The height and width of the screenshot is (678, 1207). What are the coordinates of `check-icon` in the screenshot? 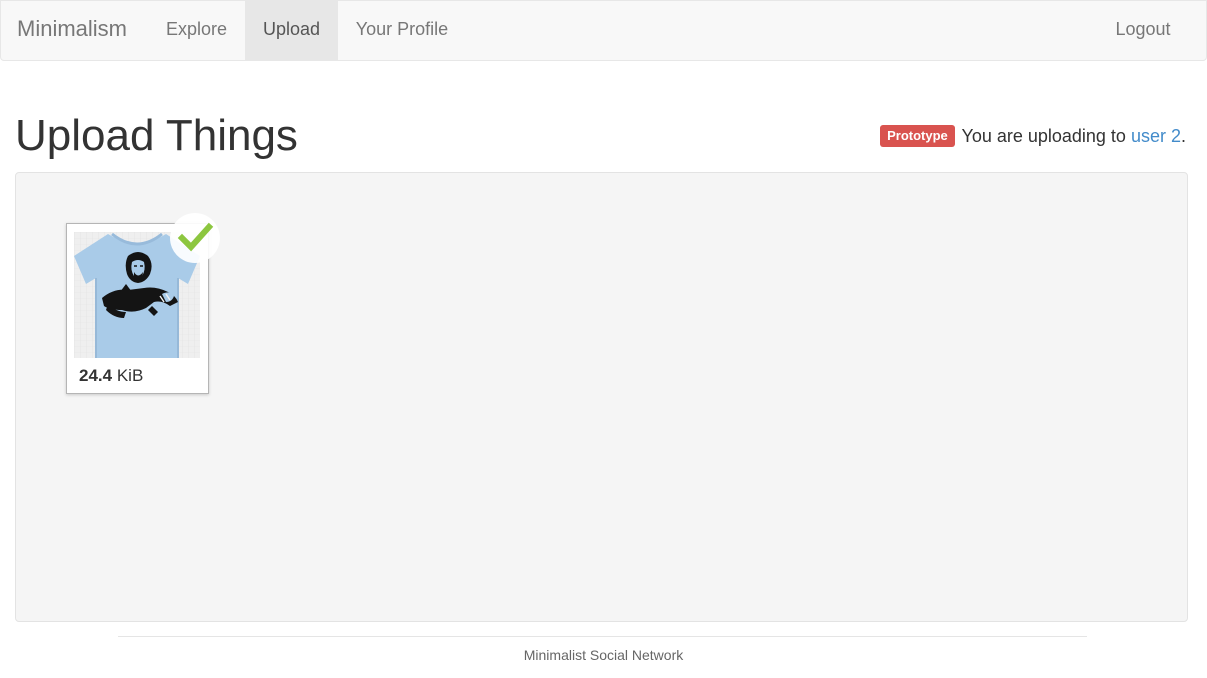 It's located at (195, 237).